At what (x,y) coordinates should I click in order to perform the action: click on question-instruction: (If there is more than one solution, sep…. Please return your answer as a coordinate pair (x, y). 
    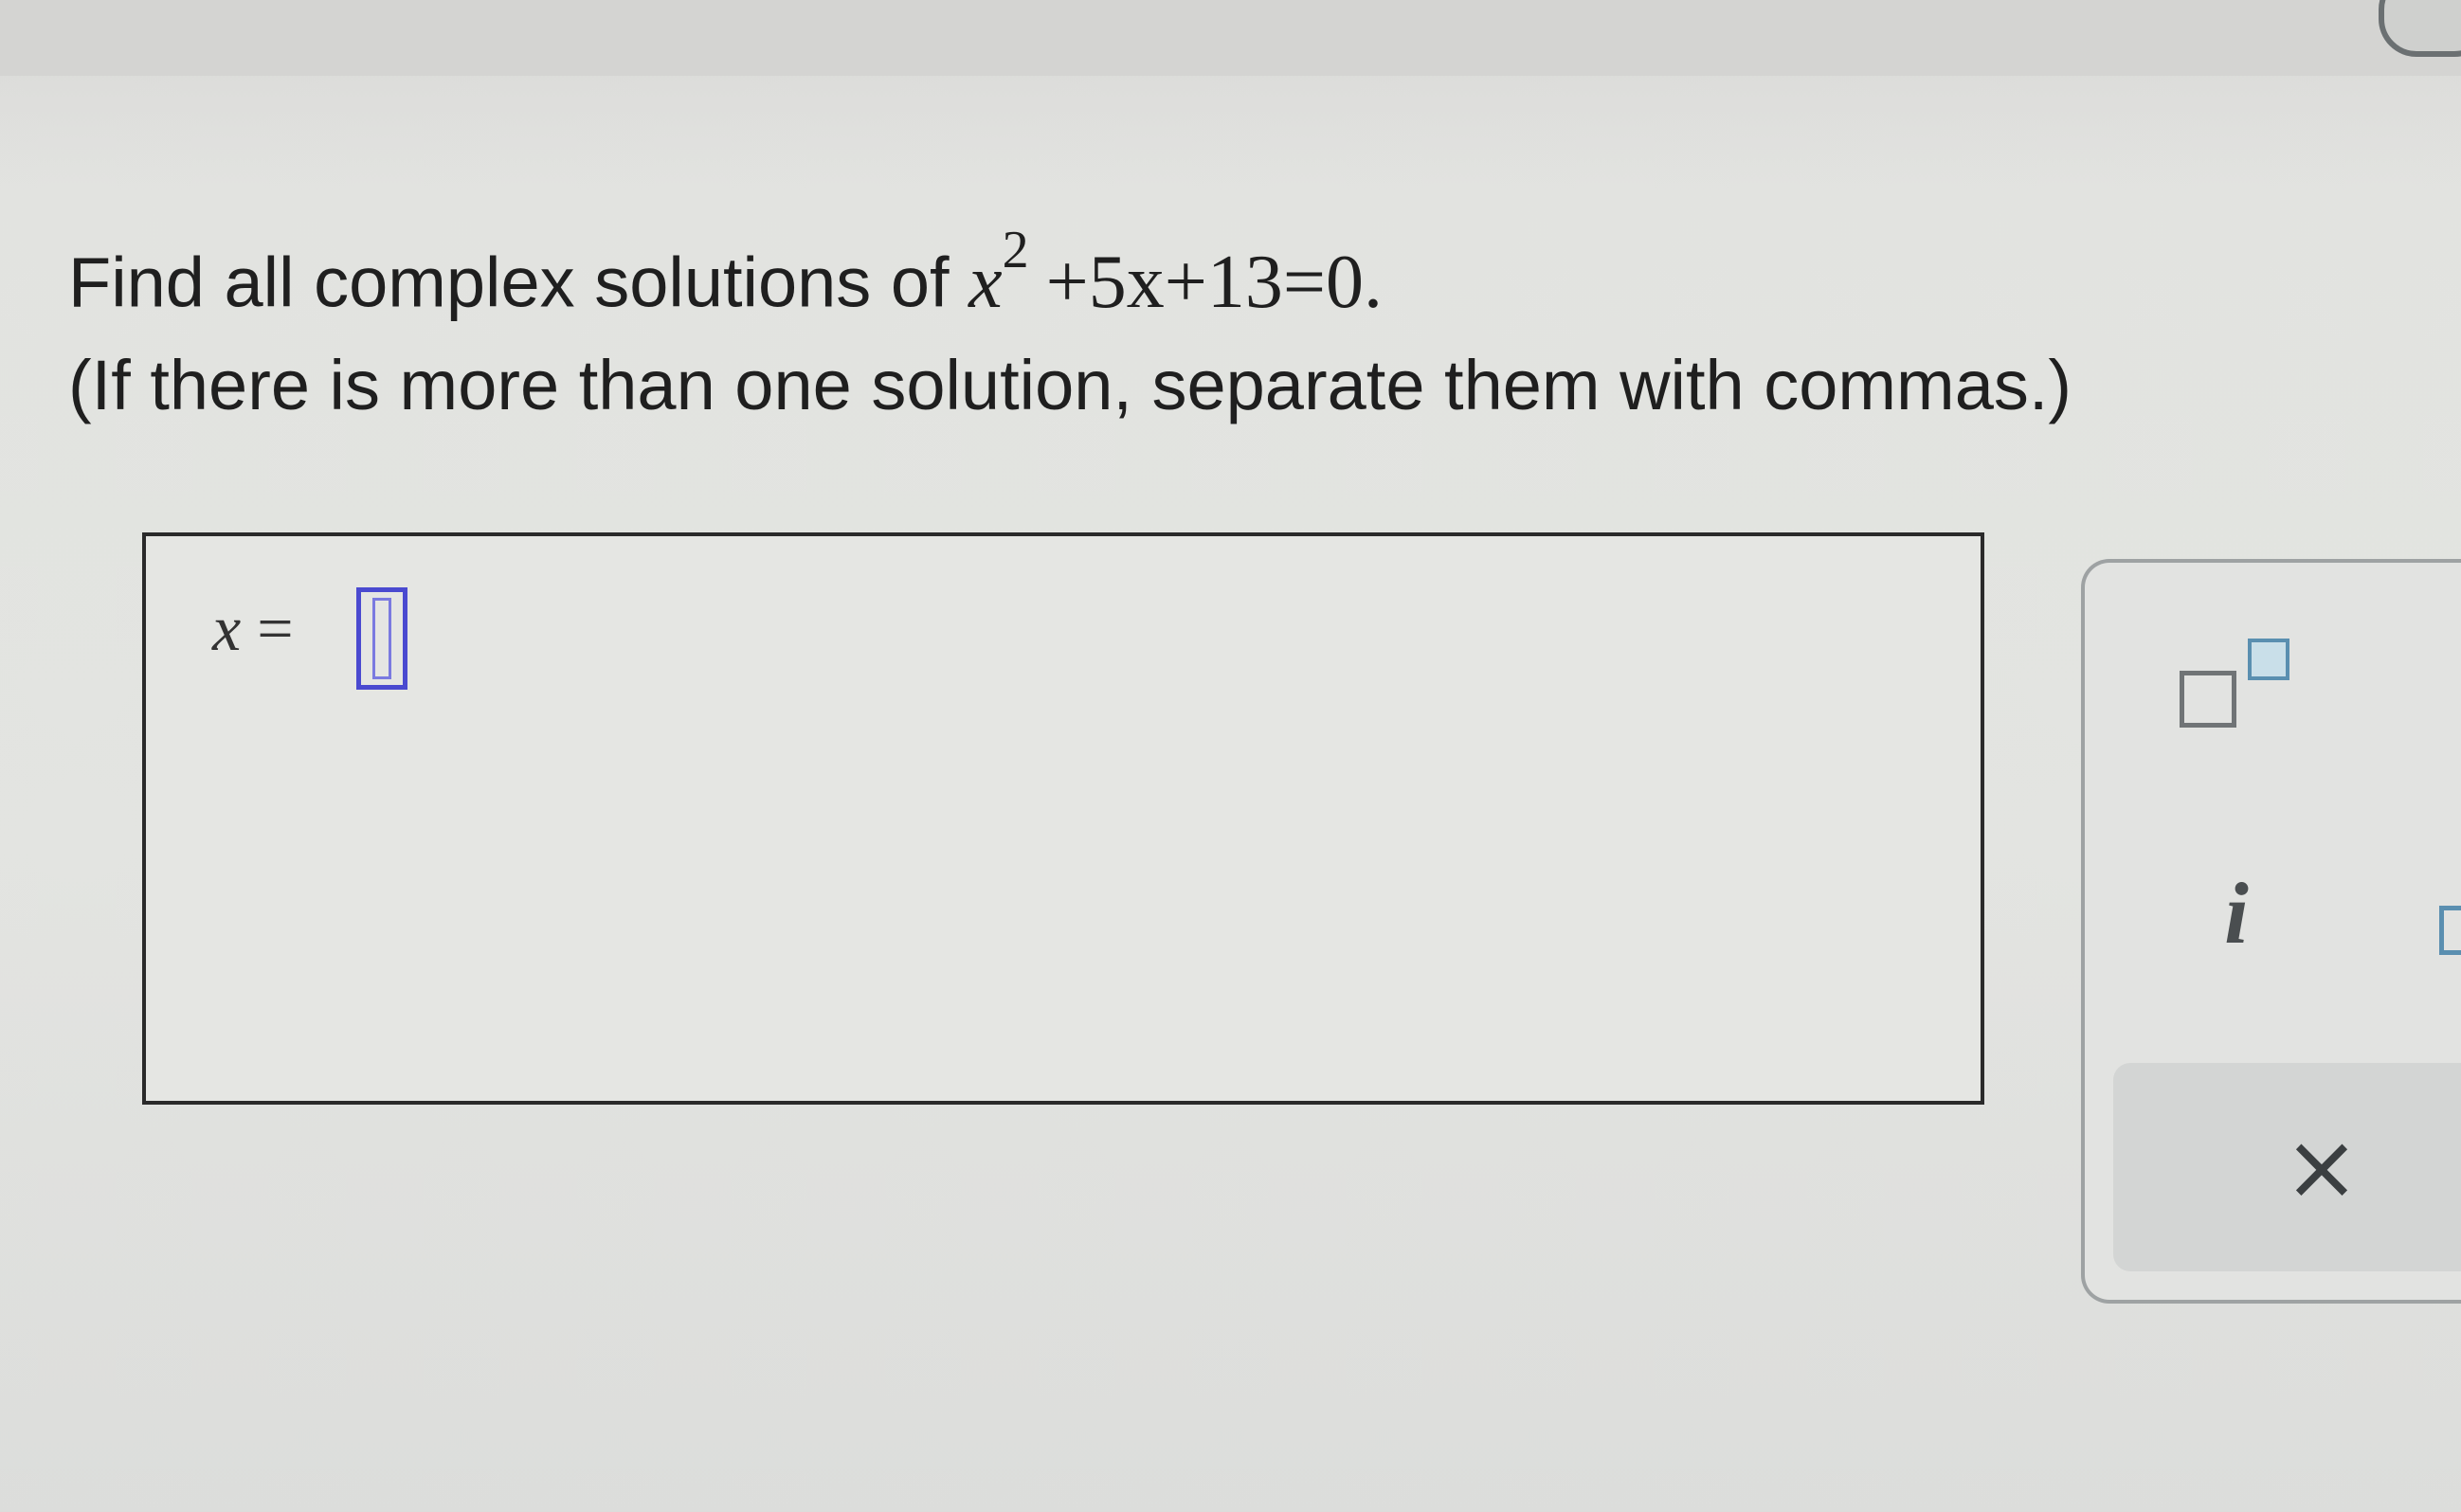
    Looking at the image, I should click on (1070, 384).